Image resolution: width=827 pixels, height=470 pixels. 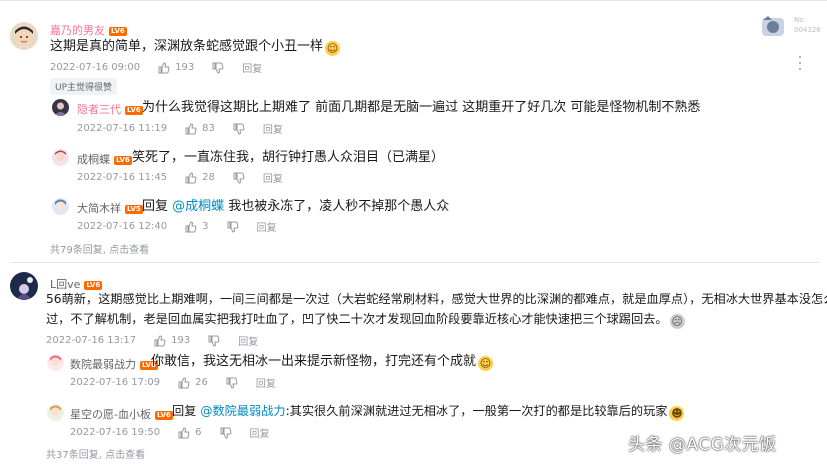 What do you see at coordinates (170, 432) in the screenshot?
I see `reply-meta: 2022-07-16 19:50 6 回复` at bounding box center [170, 432].